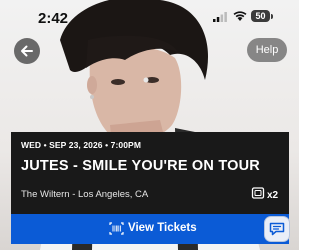  I want to click on wifi-icon, so click(240, 16).